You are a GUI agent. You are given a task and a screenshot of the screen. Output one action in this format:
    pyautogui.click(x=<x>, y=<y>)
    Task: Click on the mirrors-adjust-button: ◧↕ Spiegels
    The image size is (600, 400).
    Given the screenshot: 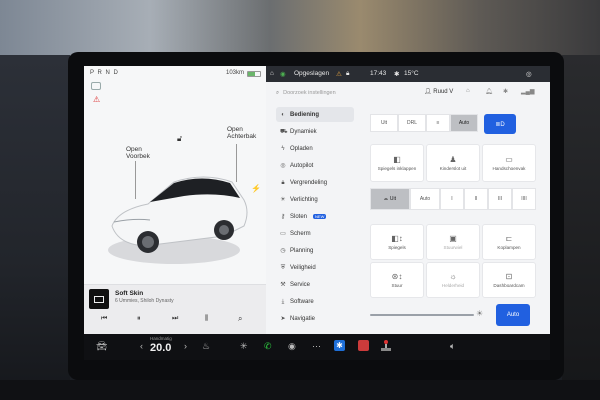 What is the action you would take?
    pyautogui.click(x=397, y=242)
    